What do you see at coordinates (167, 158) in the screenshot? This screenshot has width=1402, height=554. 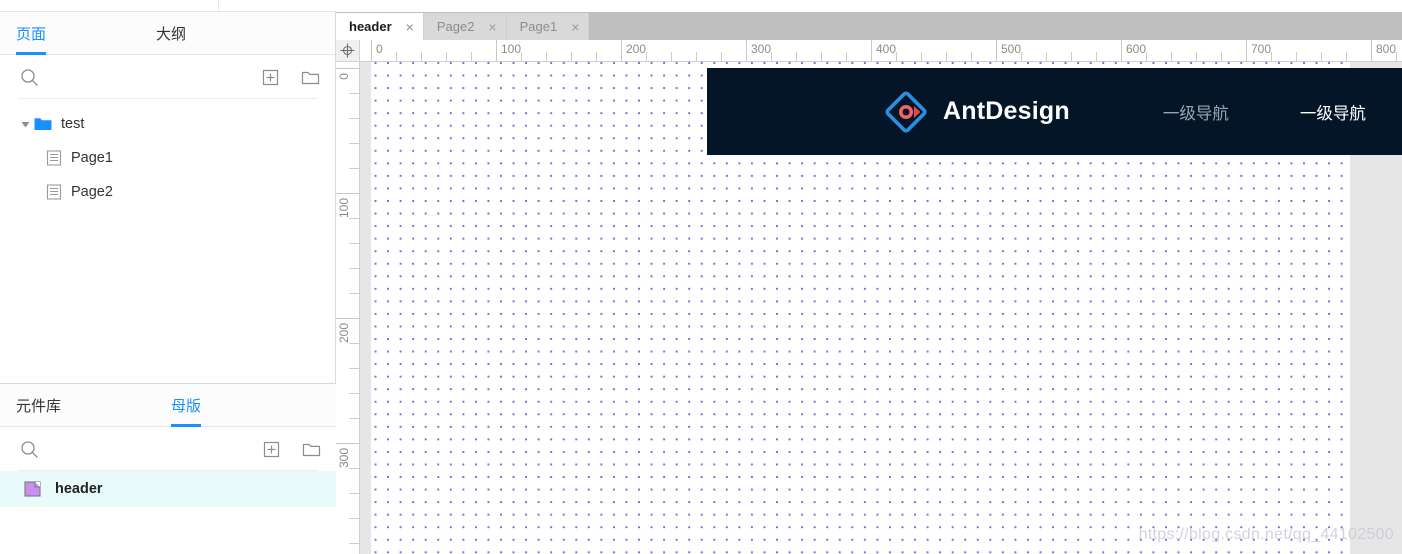 I see `tree-row-page1: Page1` at bounding box center [167, 158].